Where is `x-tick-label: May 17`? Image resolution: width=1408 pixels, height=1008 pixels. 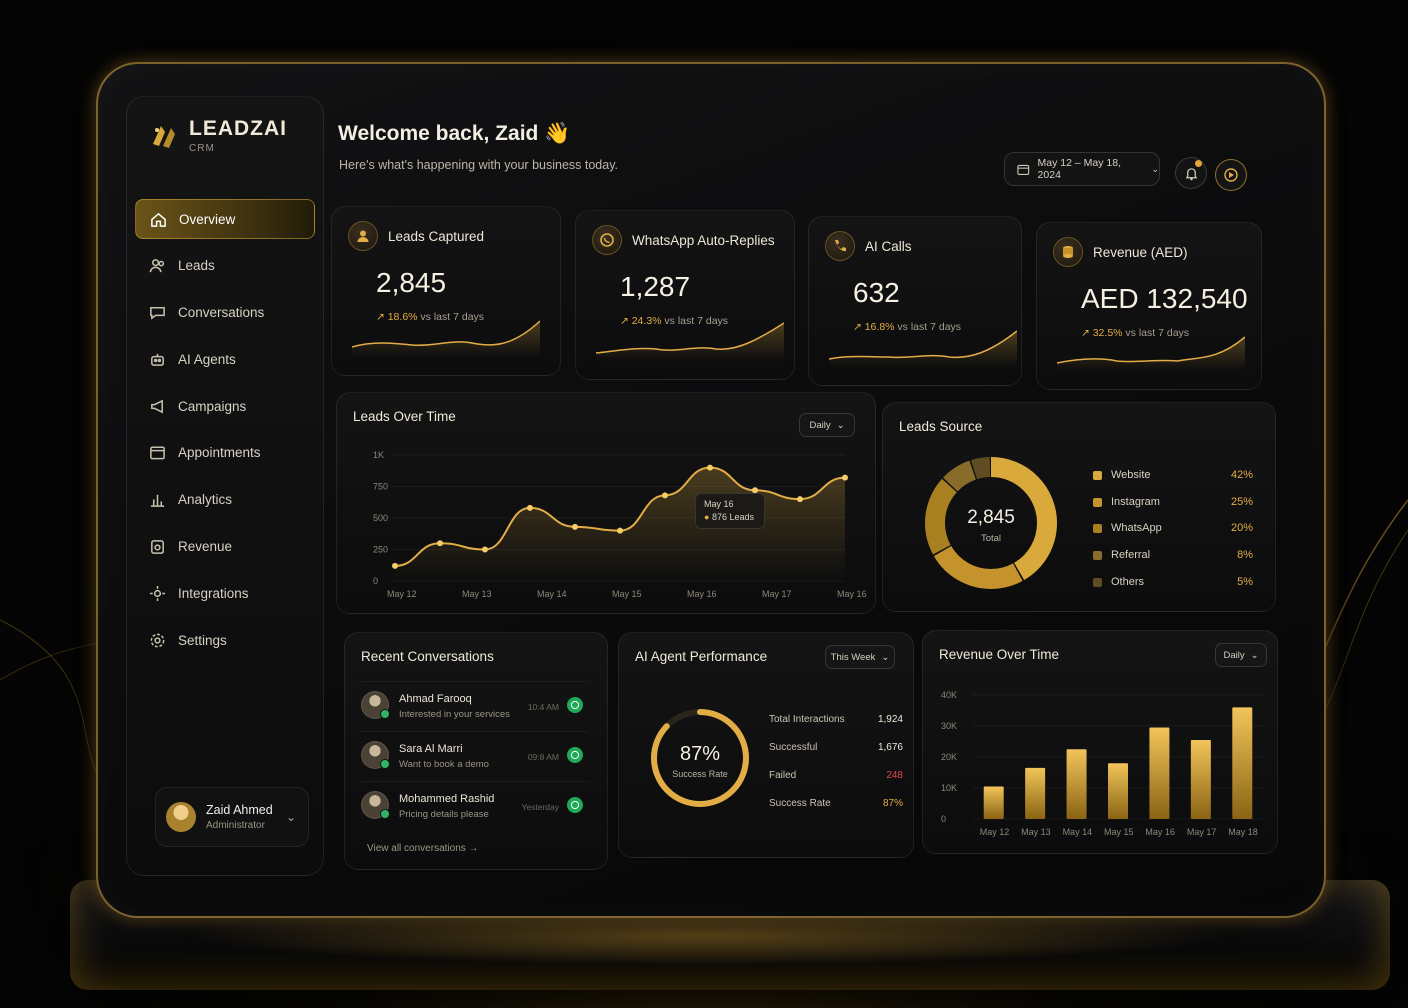
x-tick-label: May 17 is located at coordinates (777, 594).